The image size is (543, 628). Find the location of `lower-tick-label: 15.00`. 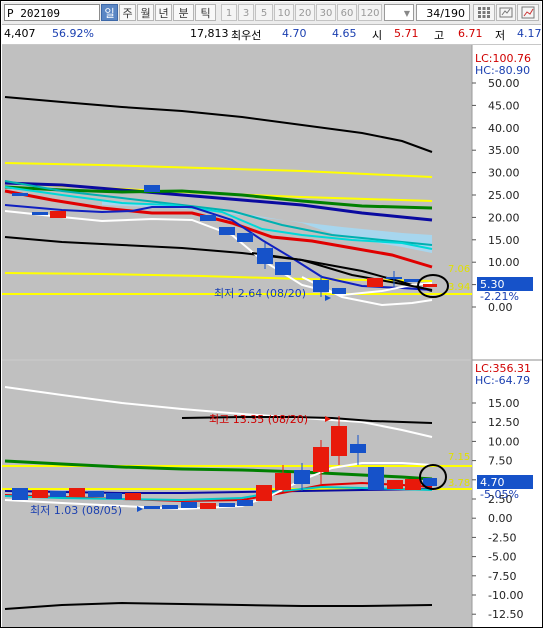

lower-tick-label: 15.00 is located at coordinates (504, 403).